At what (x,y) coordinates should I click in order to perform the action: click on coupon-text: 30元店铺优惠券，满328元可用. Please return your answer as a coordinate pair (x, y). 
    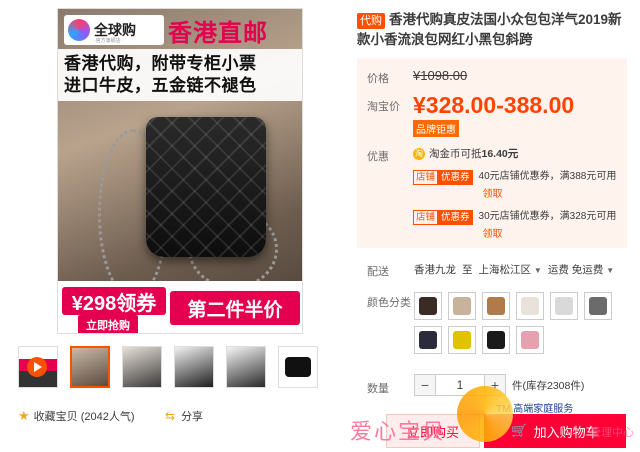
    Looking at the image, I should click on (547, 216).